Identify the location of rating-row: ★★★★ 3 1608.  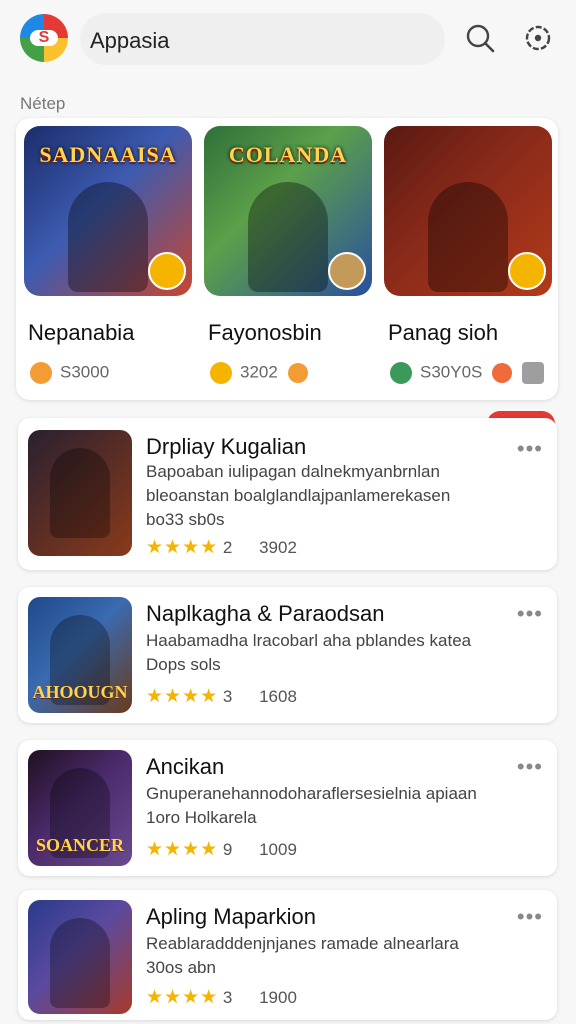
(221, 696).